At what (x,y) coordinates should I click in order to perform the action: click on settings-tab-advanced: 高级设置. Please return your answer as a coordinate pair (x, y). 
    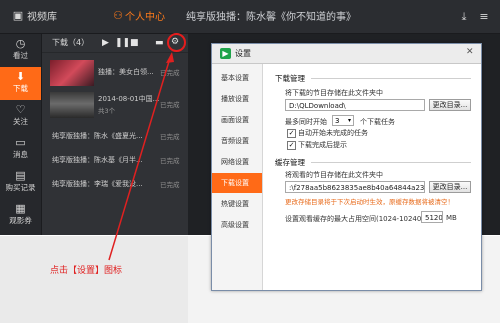
    Looking at the image, I should click on (237, 225).